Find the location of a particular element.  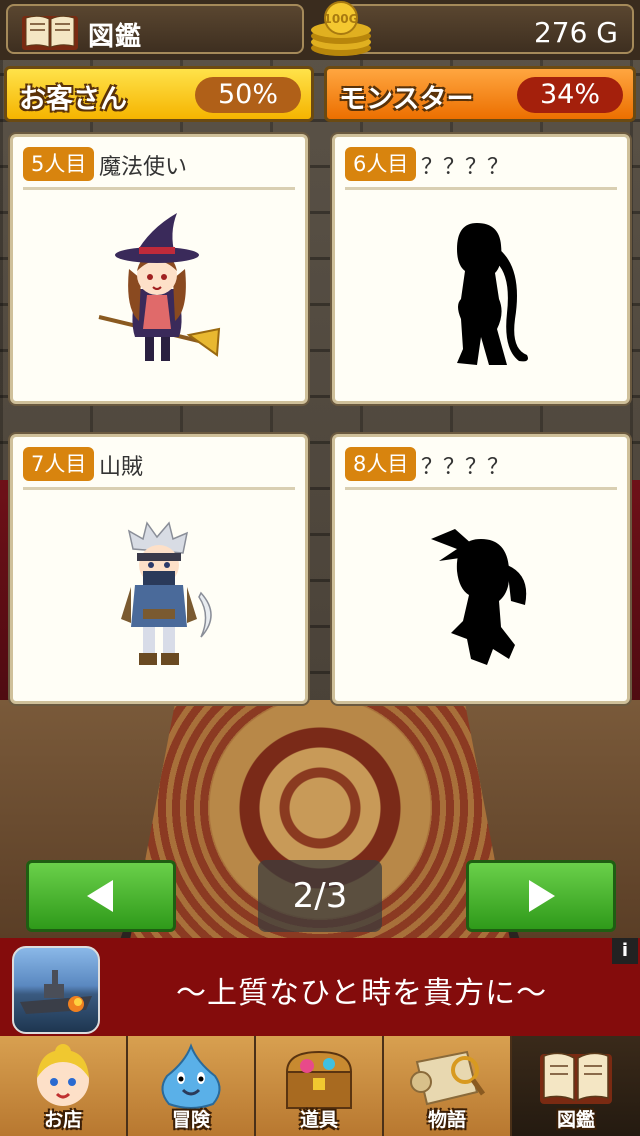

next-page-button is located at coordinates (541, 896).